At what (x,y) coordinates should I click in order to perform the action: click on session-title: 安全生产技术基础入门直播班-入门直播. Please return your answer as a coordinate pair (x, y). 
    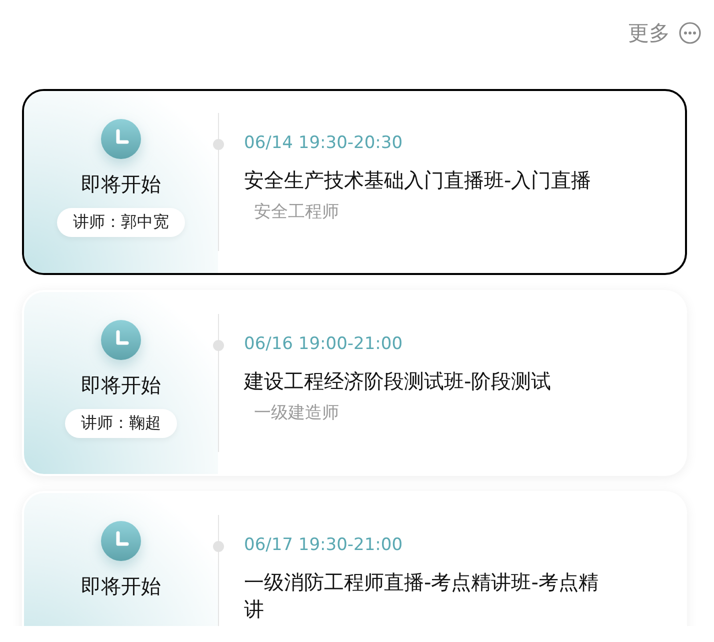
    Looking at the image, I should click on (418, 180).